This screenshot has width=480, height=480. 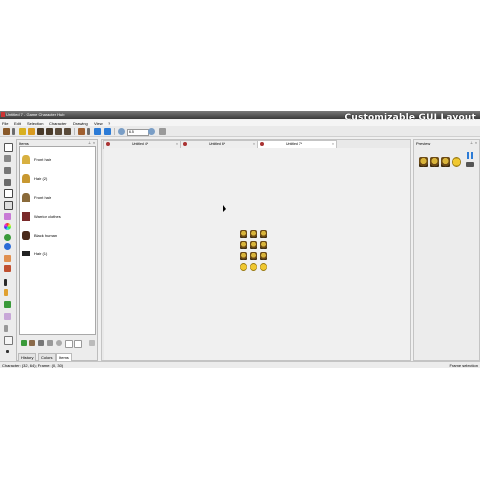 I want to click on menu-drawing: Drawing, so click(x=80, y=123).